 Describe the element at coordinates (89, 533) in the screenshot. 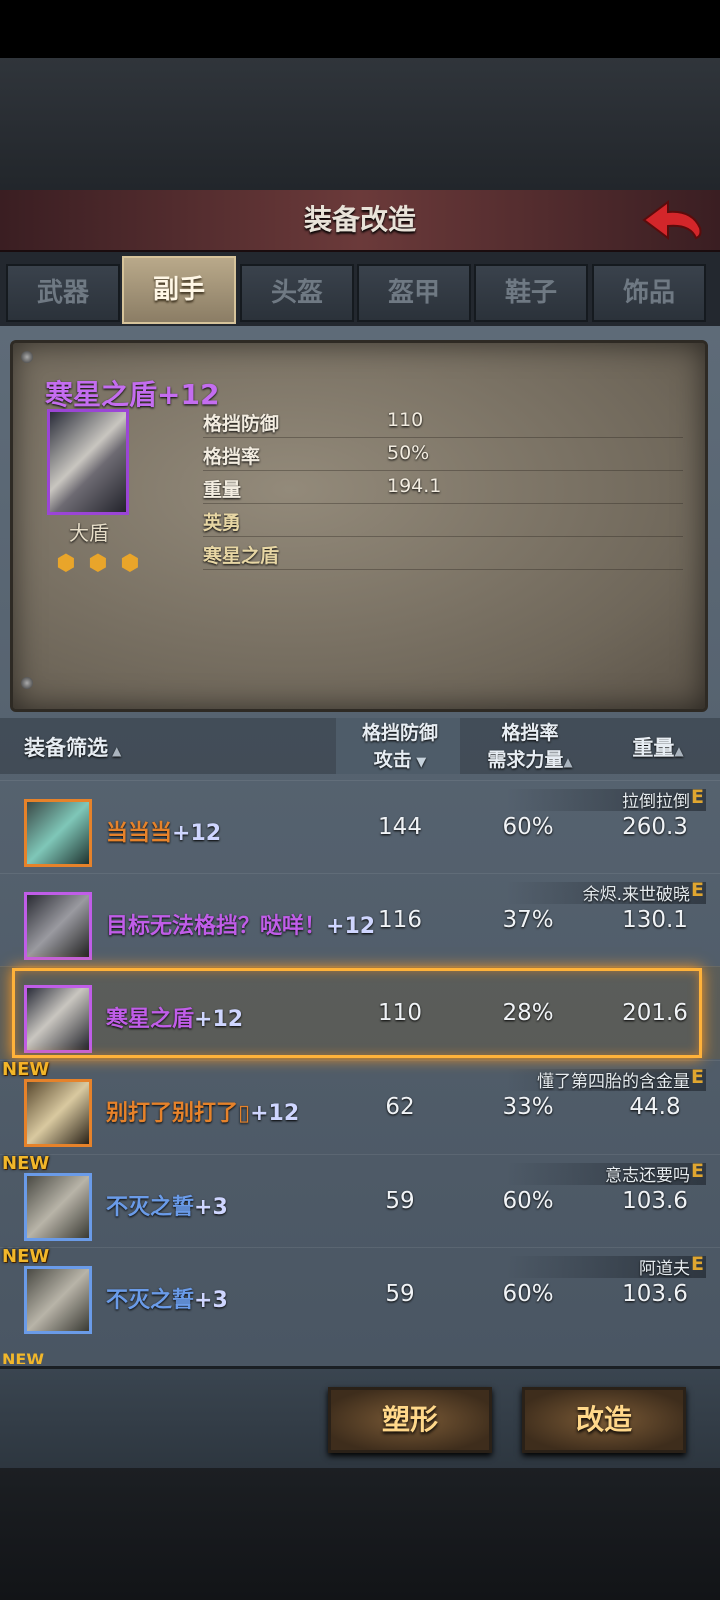

I see `item-type: 大盾` at that location.